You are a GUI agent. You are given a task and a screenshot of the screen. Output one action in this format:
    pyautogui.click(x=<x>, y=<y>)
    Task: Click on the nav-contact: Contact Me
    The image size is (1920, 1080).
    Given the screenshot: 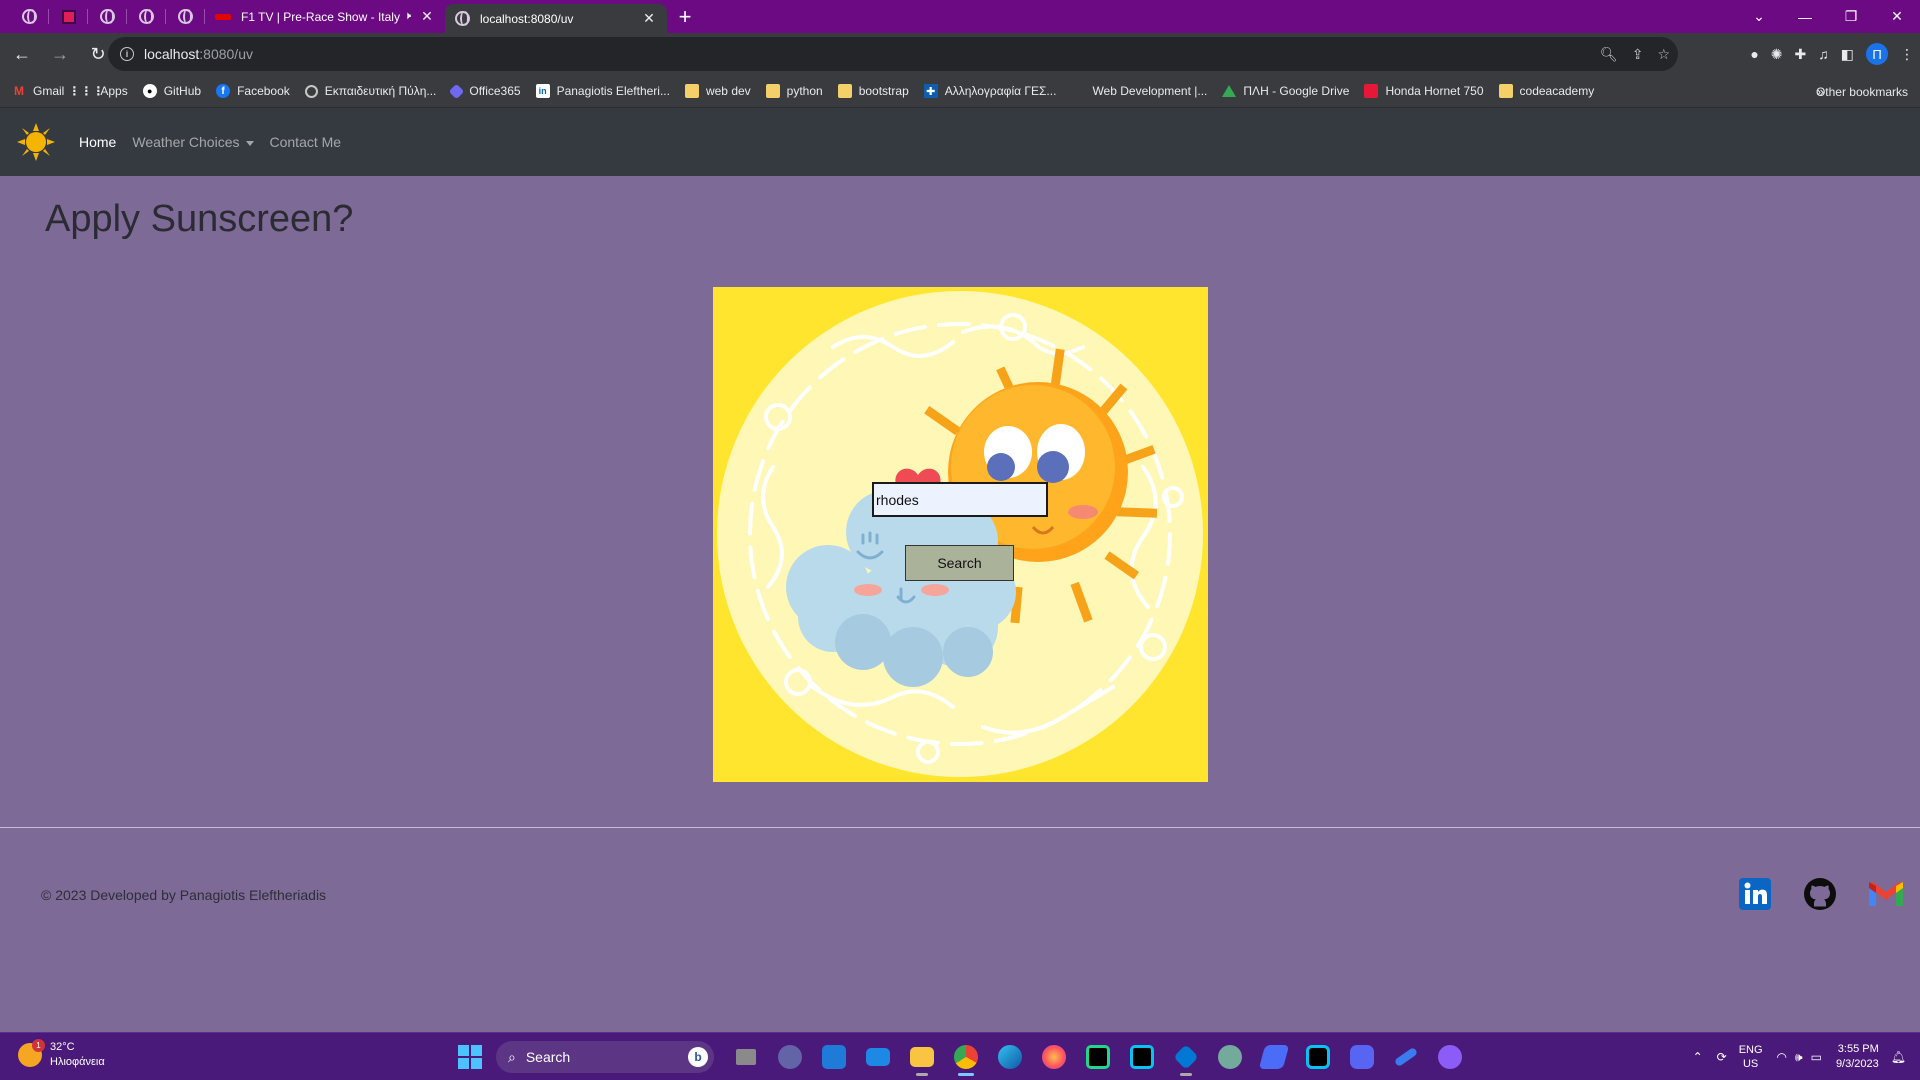 What is the action you would take?
    pyautogui.click(x=306, y=142)
    